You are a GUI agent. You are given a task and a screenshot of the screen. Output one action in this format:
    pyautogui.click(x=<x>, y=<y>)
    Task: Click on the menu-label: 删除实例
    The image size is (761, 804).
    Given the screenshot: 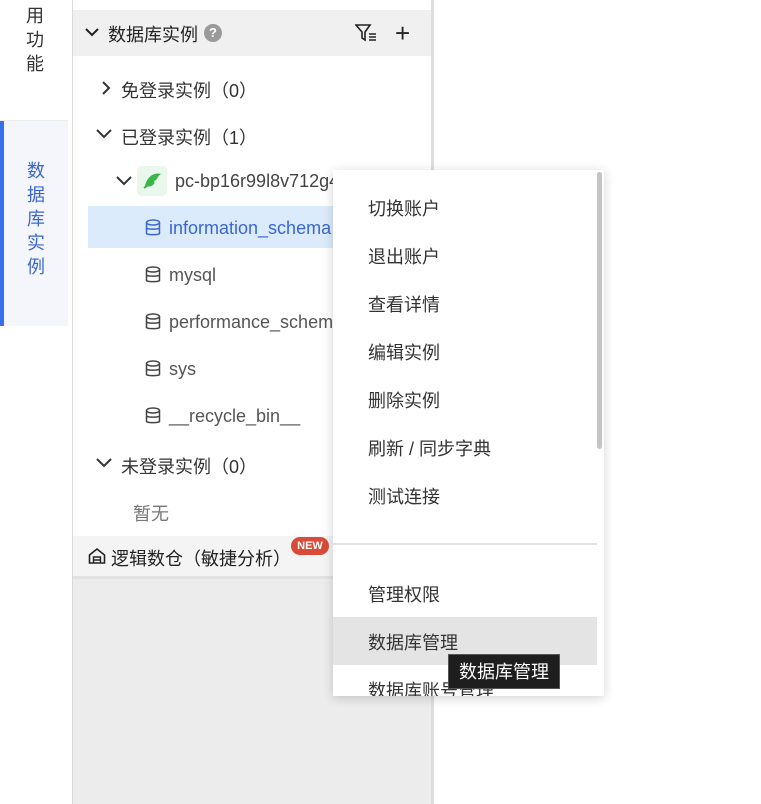 What is the action you would take?
    pyautogui.click(x=404, y=401)
    